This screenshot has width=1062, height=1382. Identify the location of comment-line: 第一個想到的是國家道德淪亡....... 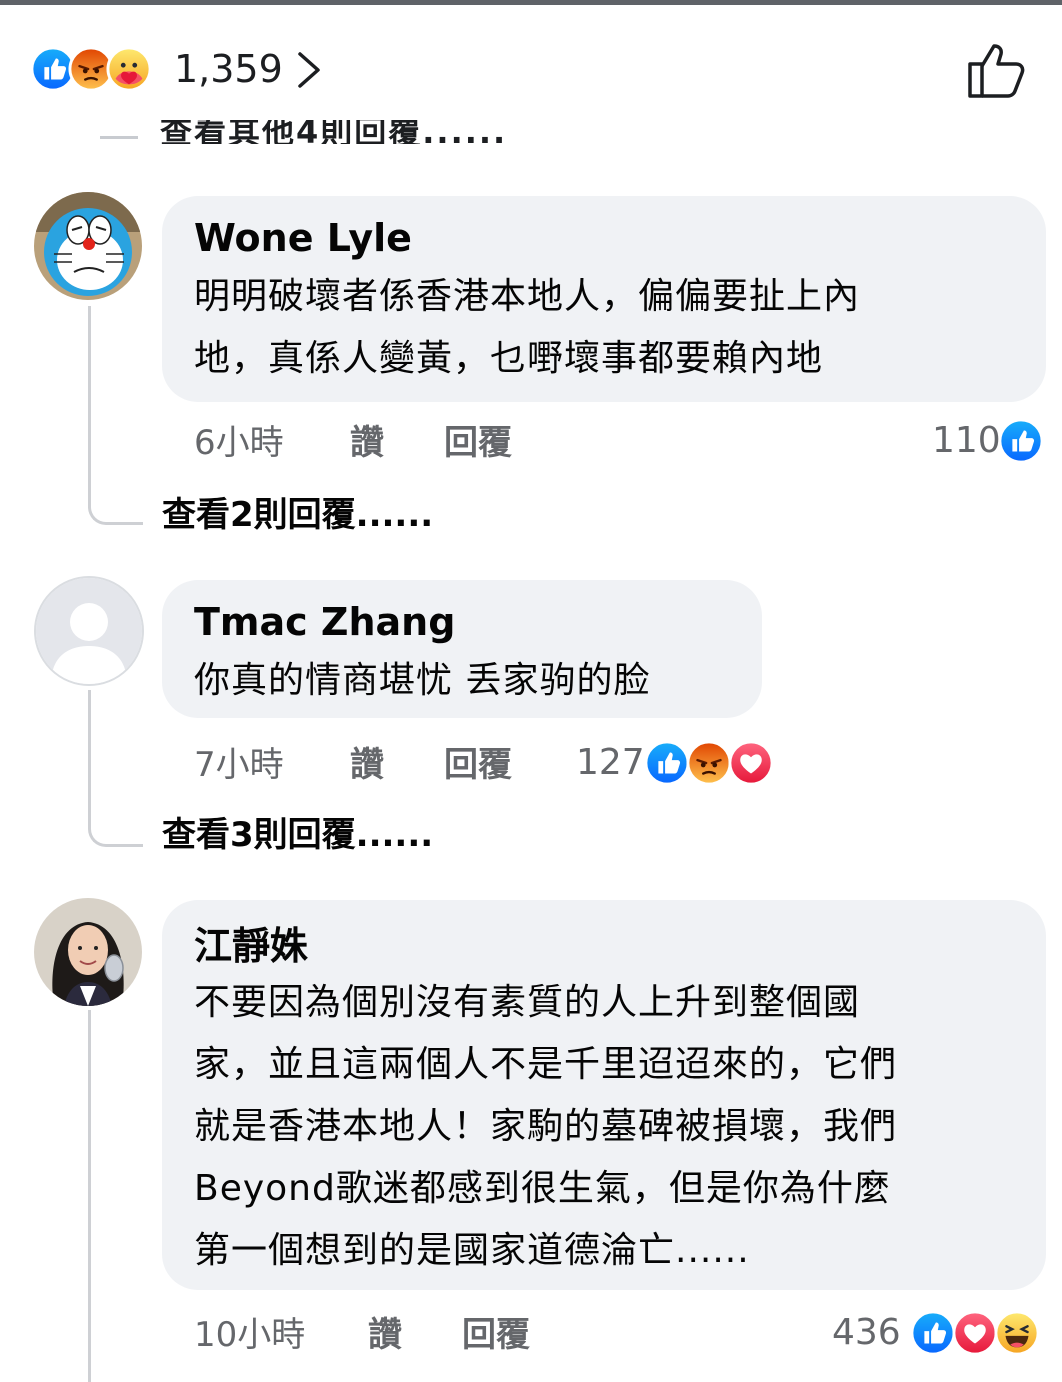
(472, 1250).